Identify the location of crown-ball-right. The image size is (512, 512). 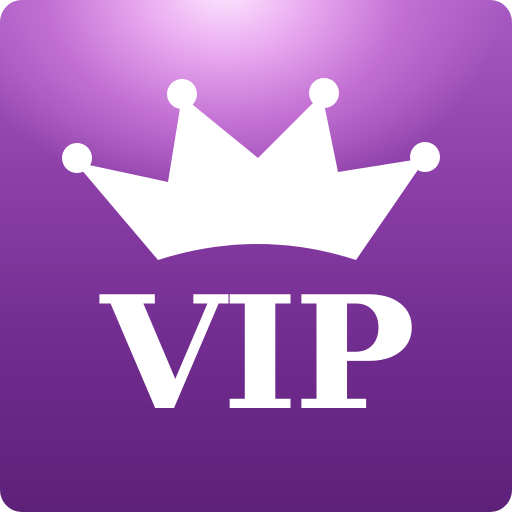
(425, 157).